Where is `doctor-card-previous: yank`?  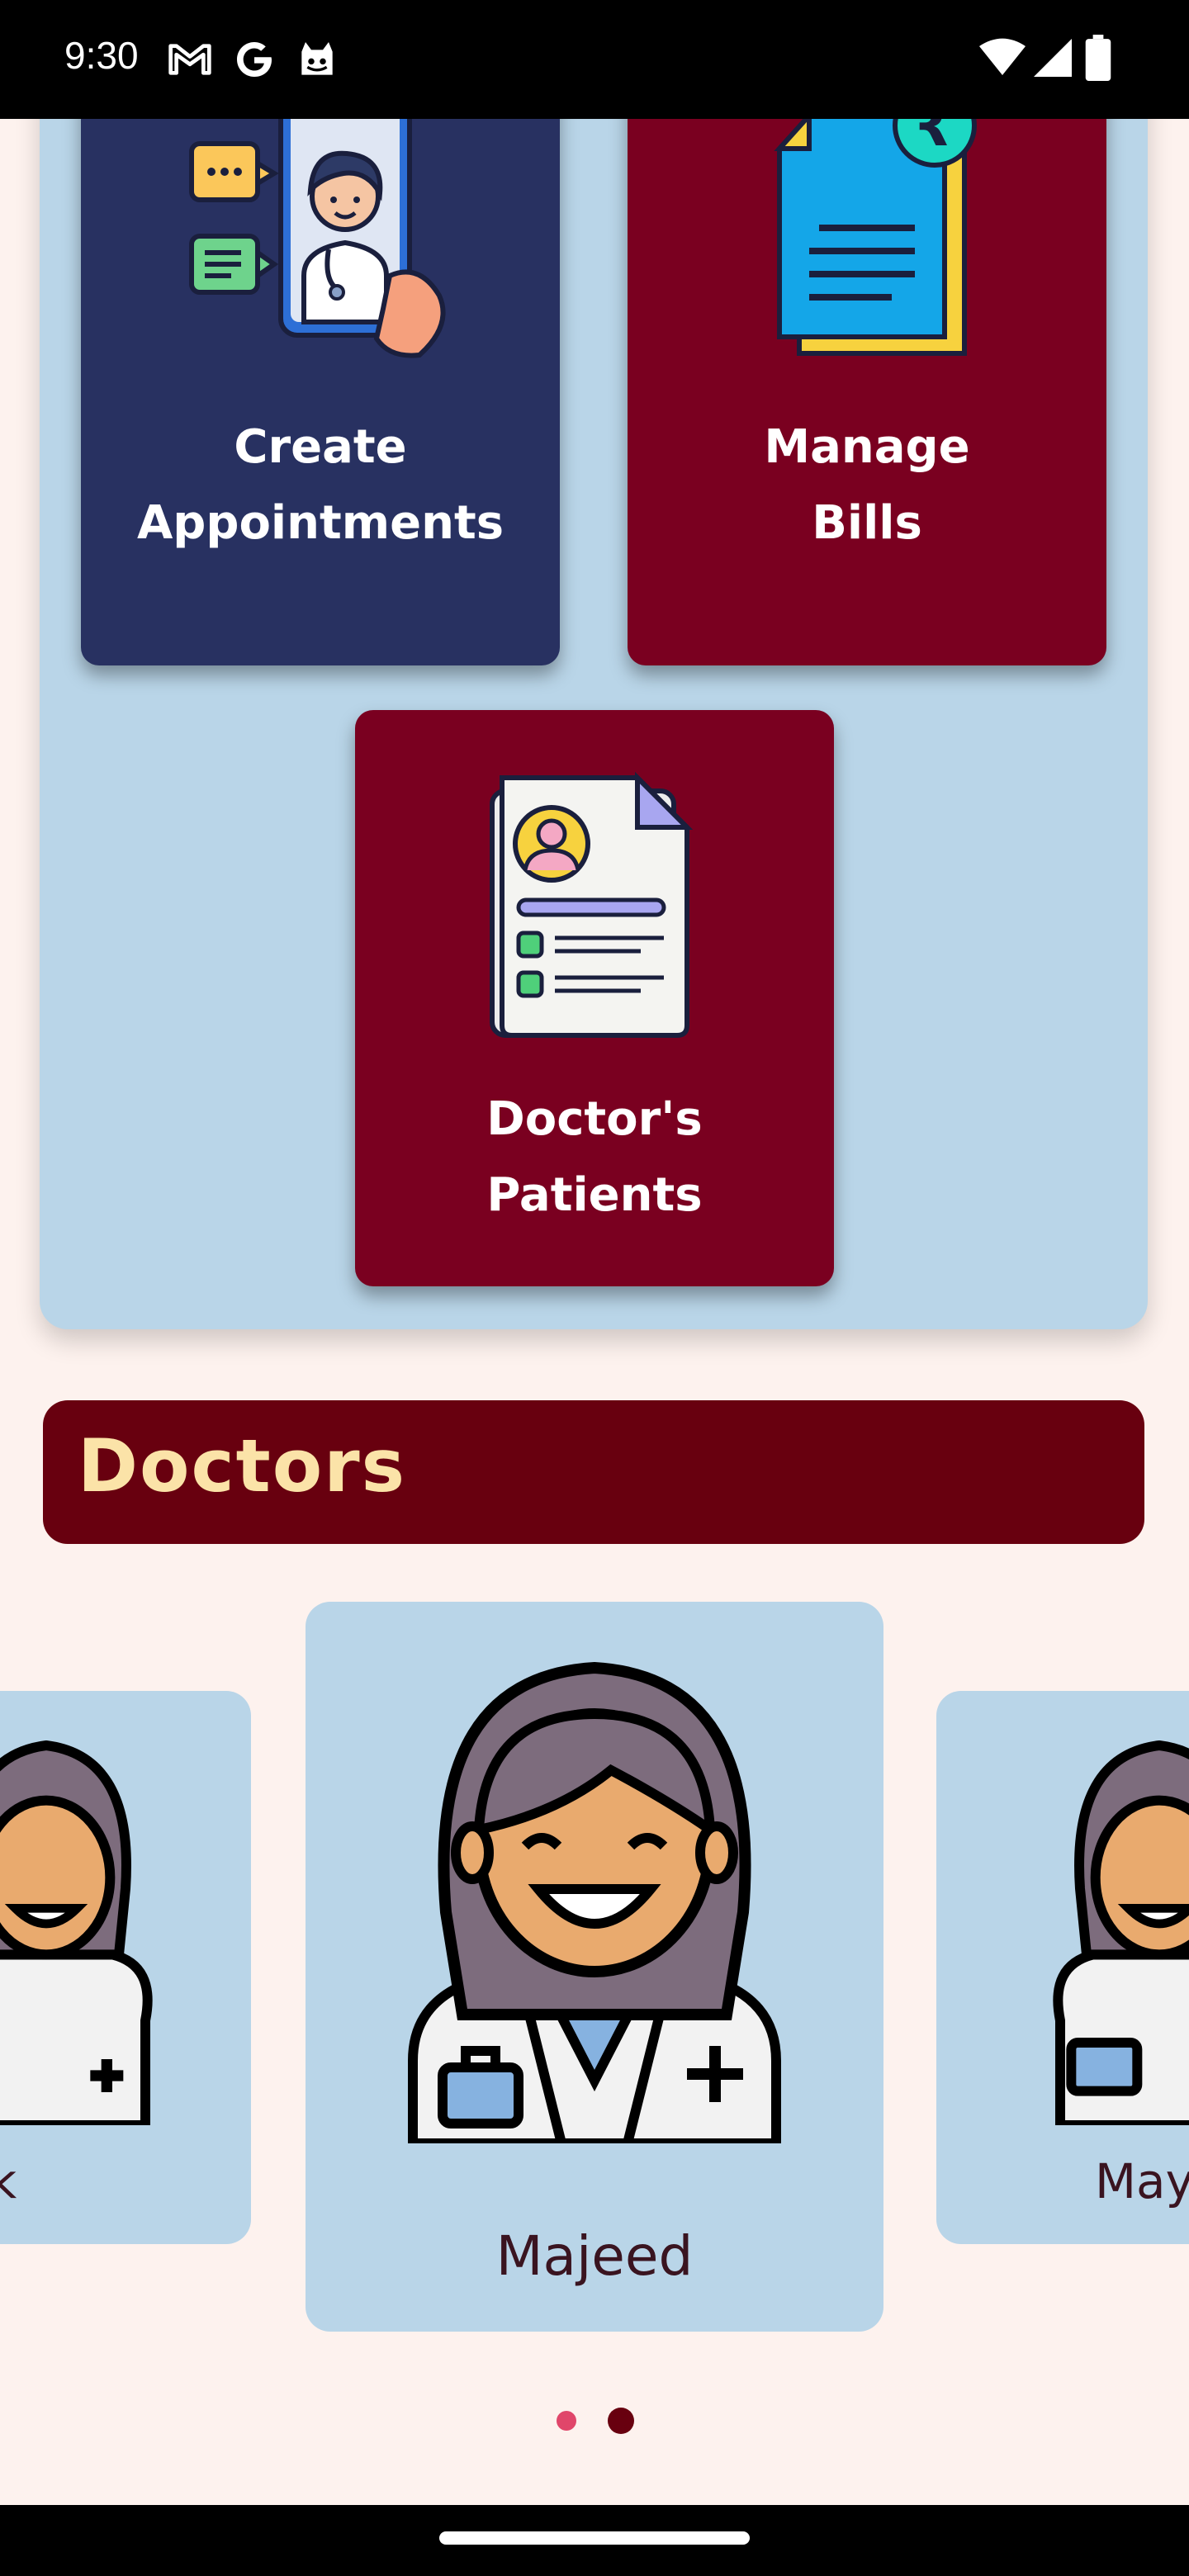
doctor-card-previous: yank is located at coordinates (125, 1967).